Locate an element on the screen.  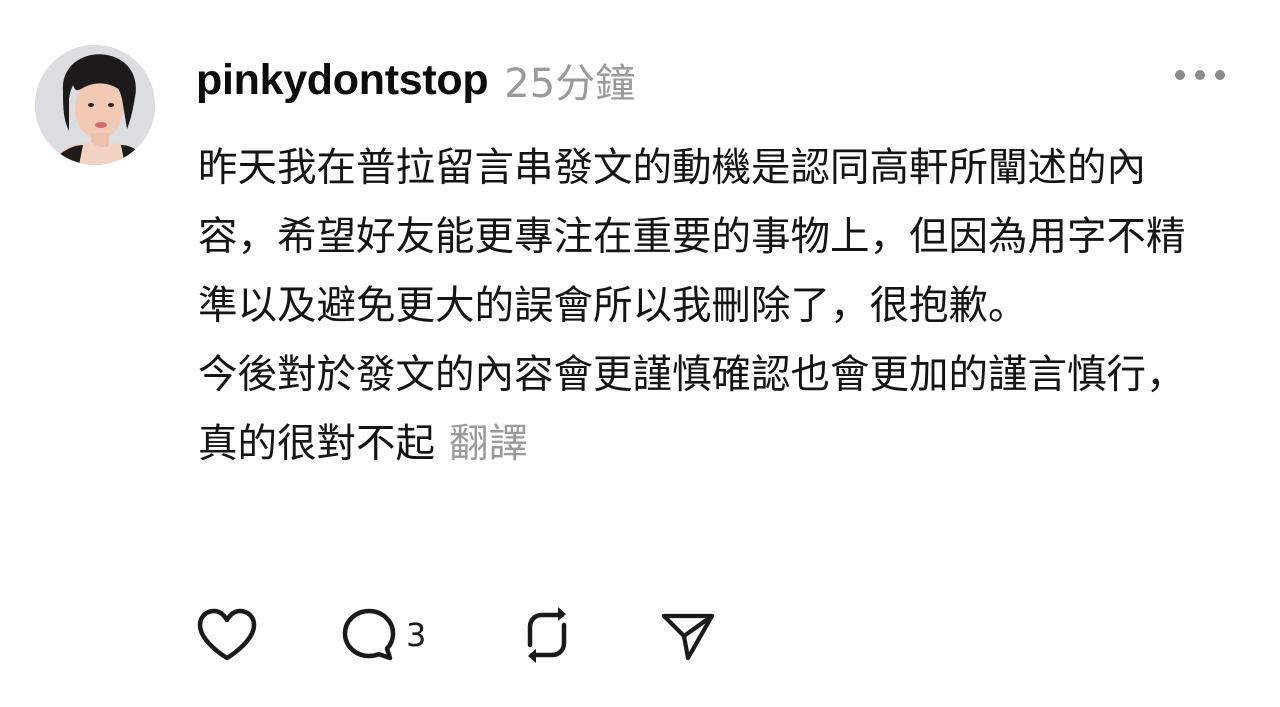
post-timestamp: 25分鐘 is located at coordinates (570, 84).